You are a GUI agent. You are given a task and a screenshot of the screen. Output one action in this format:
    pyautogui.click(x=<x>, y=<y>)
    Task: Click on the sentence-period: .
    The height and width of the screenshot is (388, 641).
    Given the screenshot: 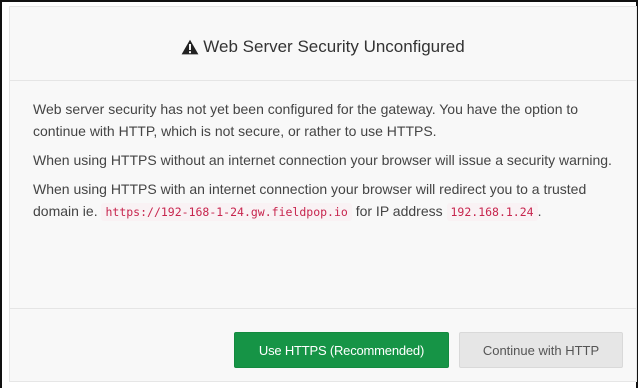 What is the action you would take?
    pyautogui.click(x=539, y=211)
    